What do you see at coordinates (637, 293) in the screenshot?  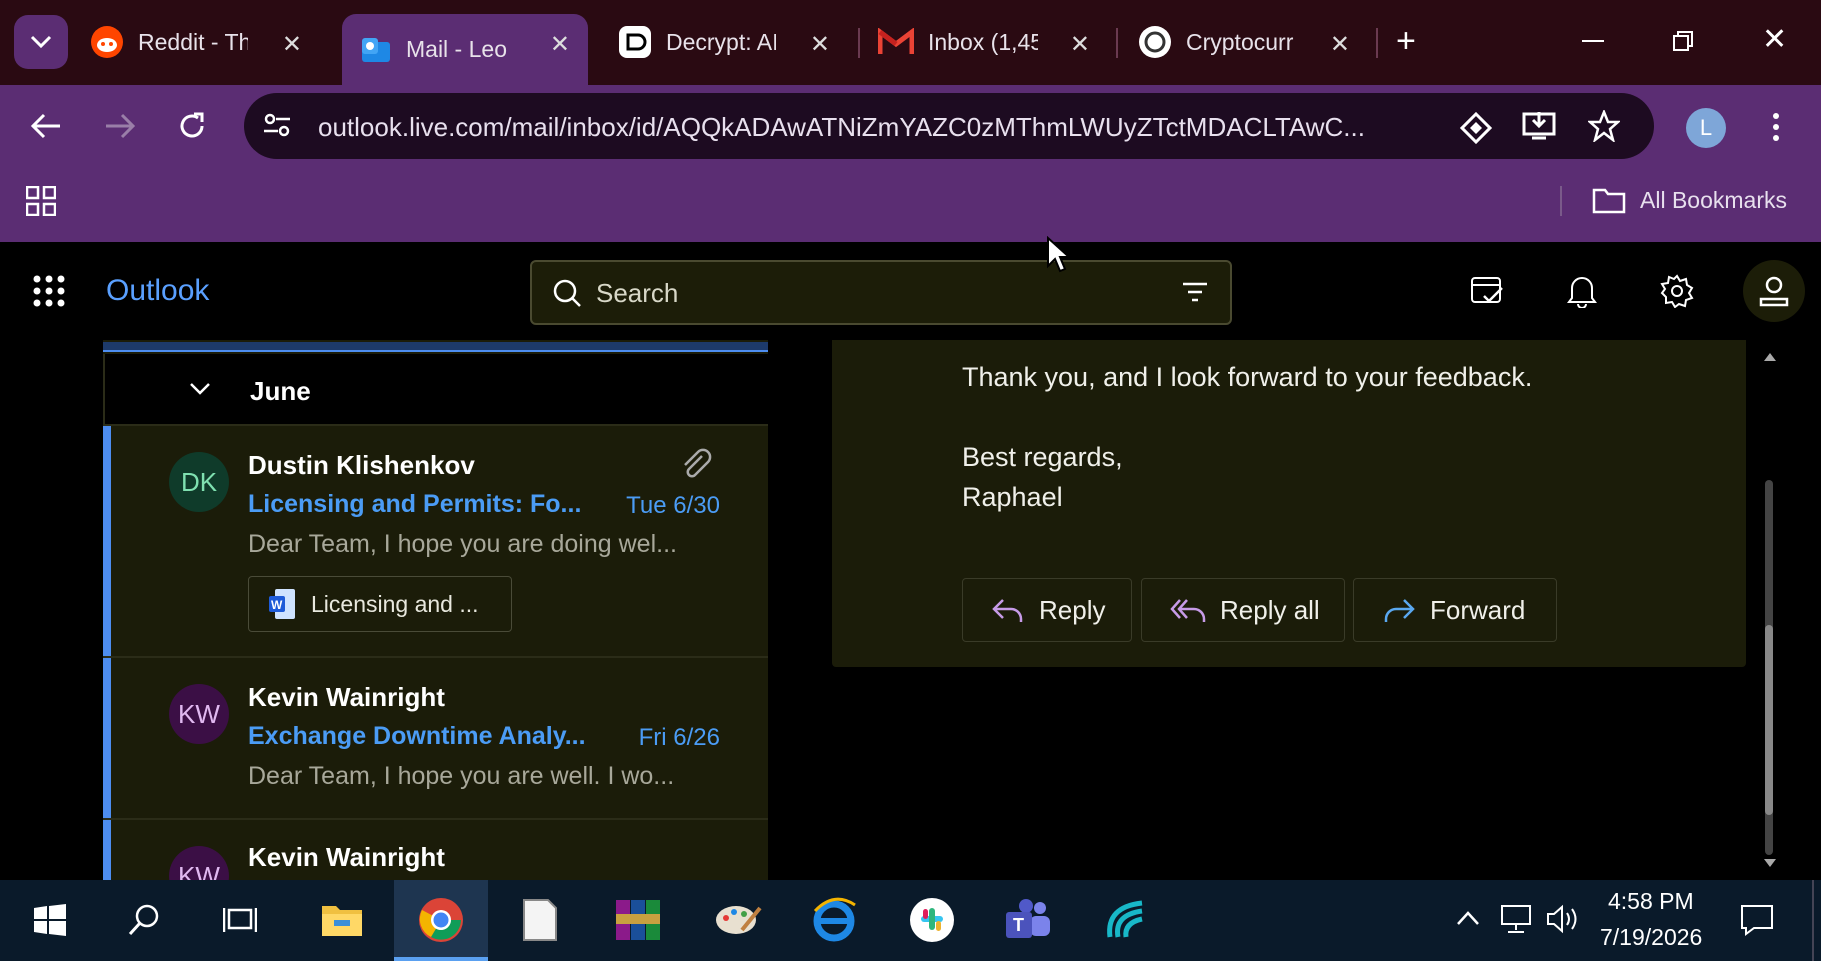 I see `search-input: Search` at bounding box center [637, 293].